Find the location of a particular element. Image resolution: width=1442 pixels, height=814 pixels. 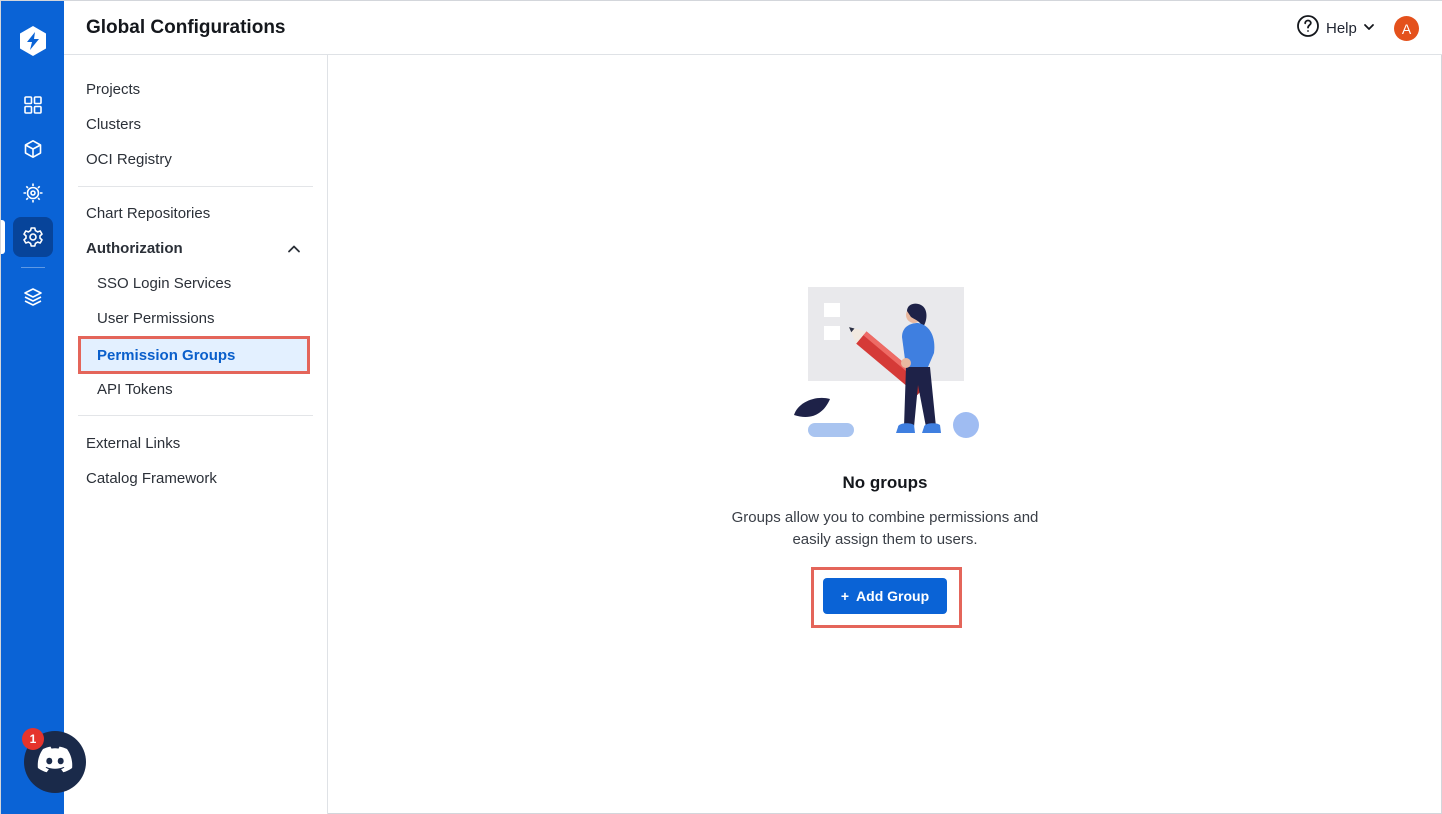

add-group-button: + Add Group is located at coordinates (885, 596).